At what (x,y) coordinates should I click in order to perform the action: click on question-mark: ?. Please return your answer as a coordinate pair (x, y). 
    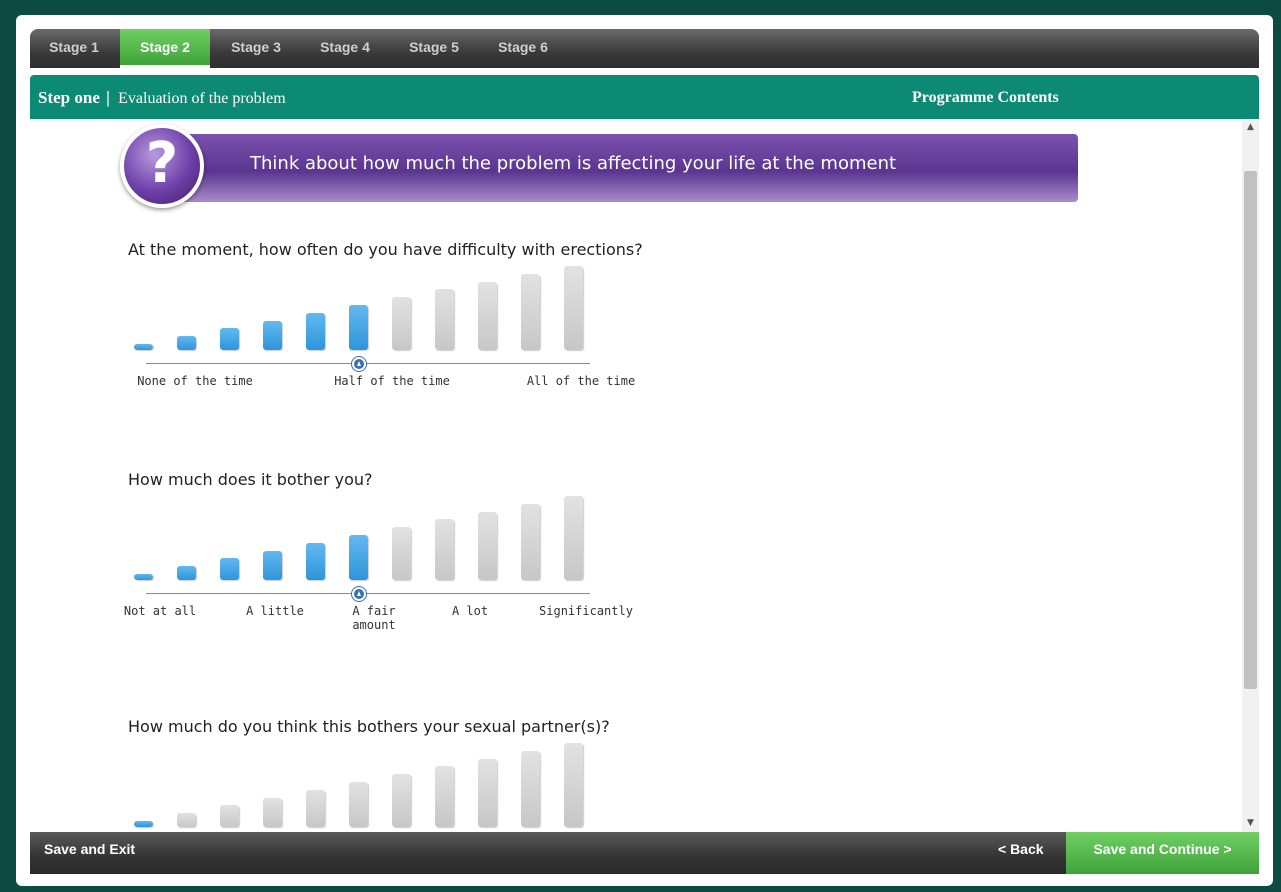
    Looking at the image, I should click on (162, 163).